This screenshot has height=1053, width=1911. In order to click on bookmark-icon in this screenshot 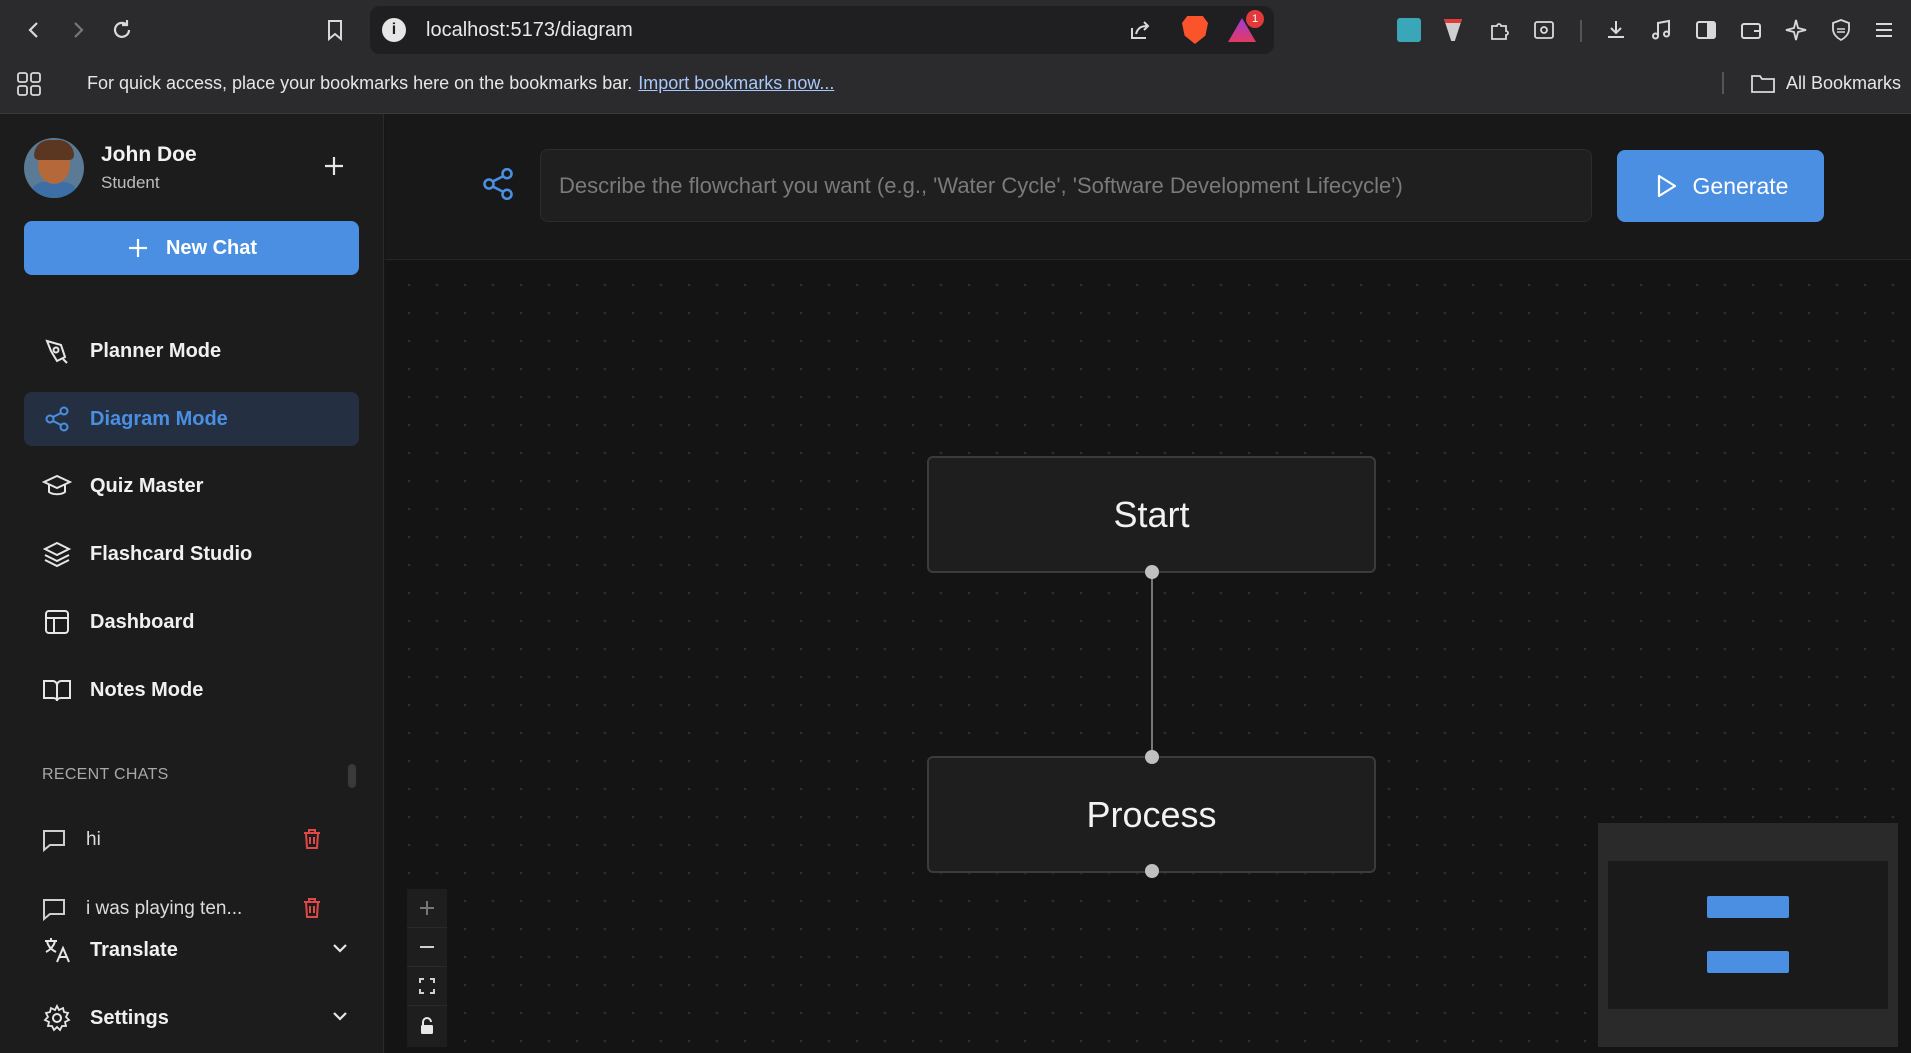, I will do `click(335, 30)`.